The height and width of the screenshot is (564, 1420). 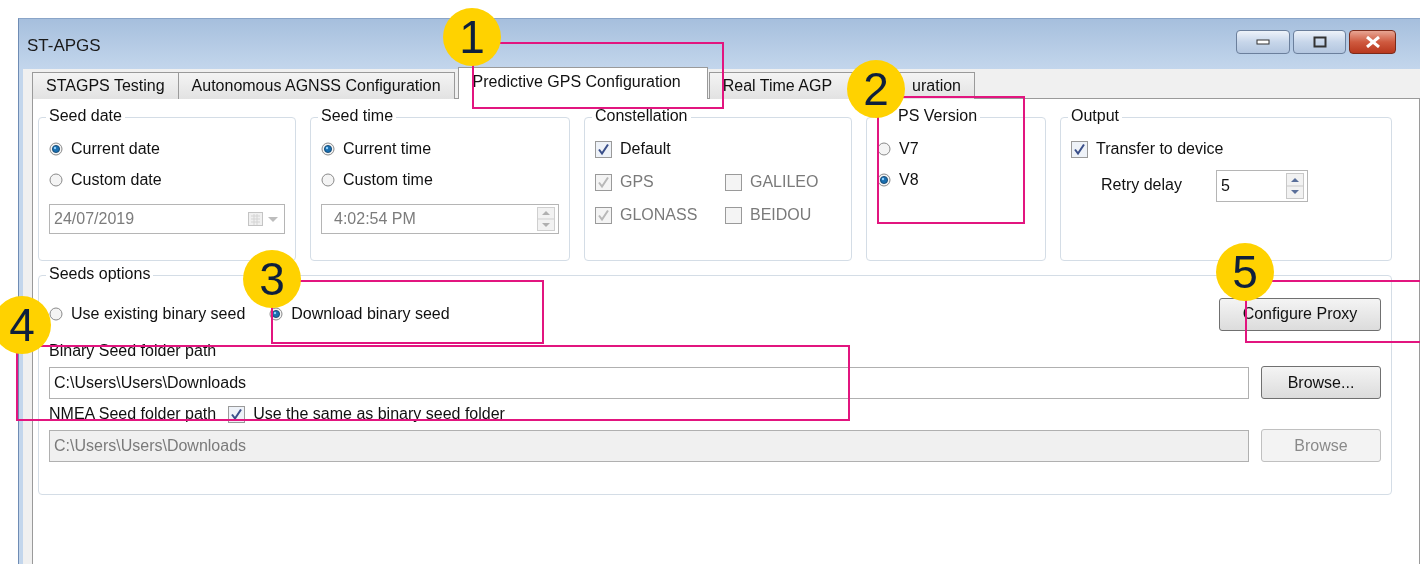 I want to click on maximize-button, so click(x=1319, y=42).